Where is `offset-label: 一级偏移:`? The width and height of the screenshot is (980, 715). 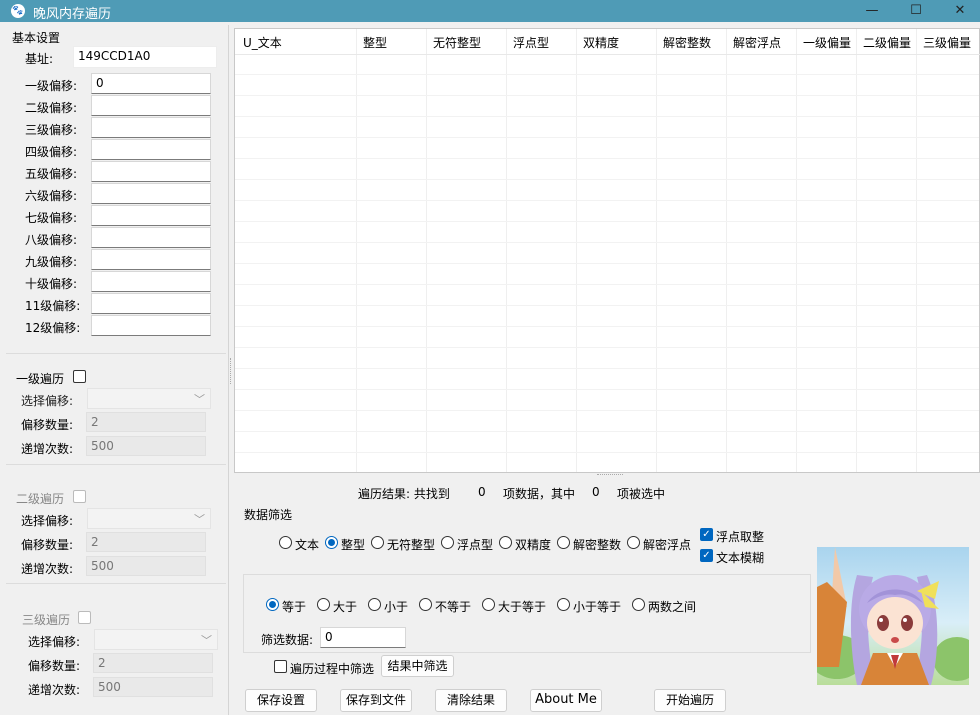
offset-label: 一级偏移: is located at coordinates (51, 86).